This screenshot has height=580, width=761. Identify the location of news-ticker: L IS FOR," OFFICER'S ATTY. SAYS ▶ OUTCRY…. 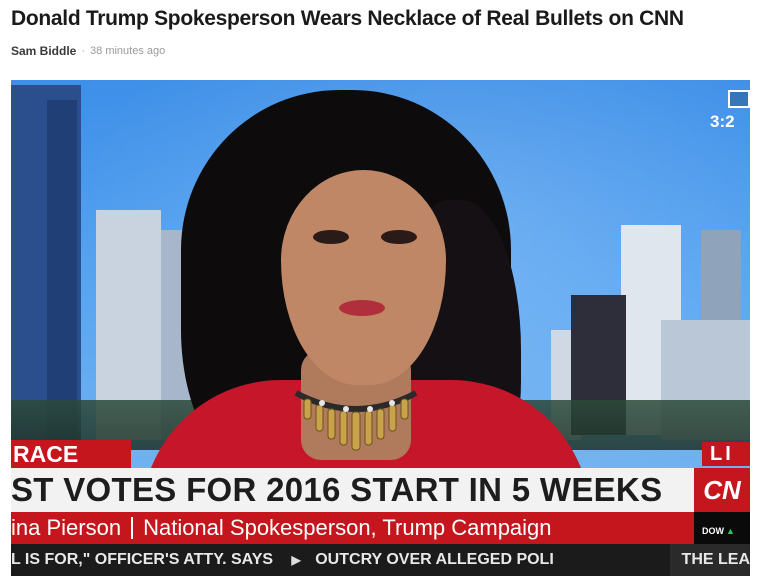
(380, 560).